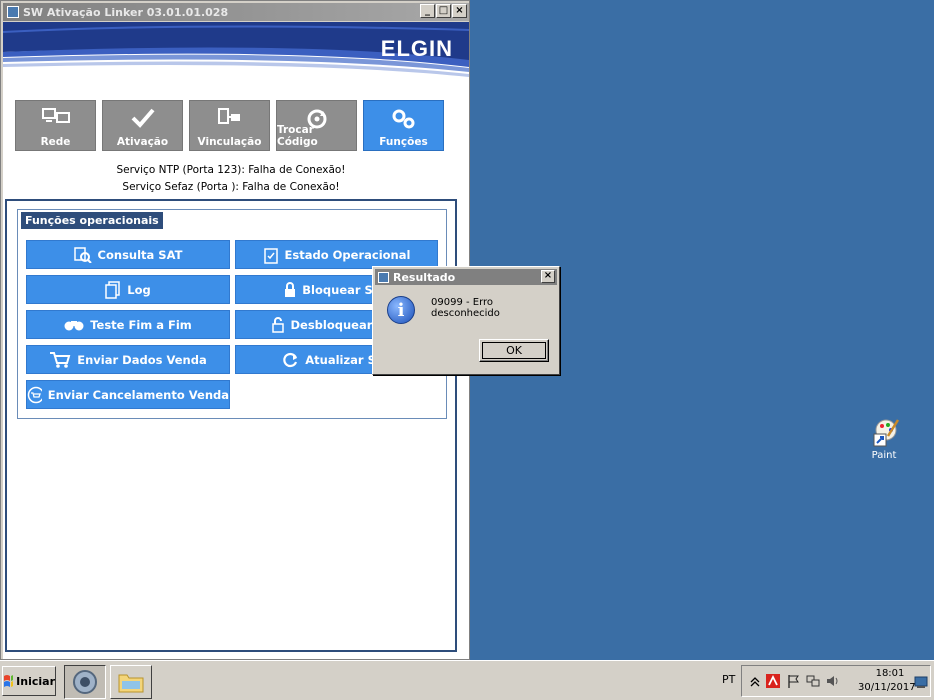 The width and height of the screenshot is (934, 700). I want to click on check-icon, so click(143, 118).